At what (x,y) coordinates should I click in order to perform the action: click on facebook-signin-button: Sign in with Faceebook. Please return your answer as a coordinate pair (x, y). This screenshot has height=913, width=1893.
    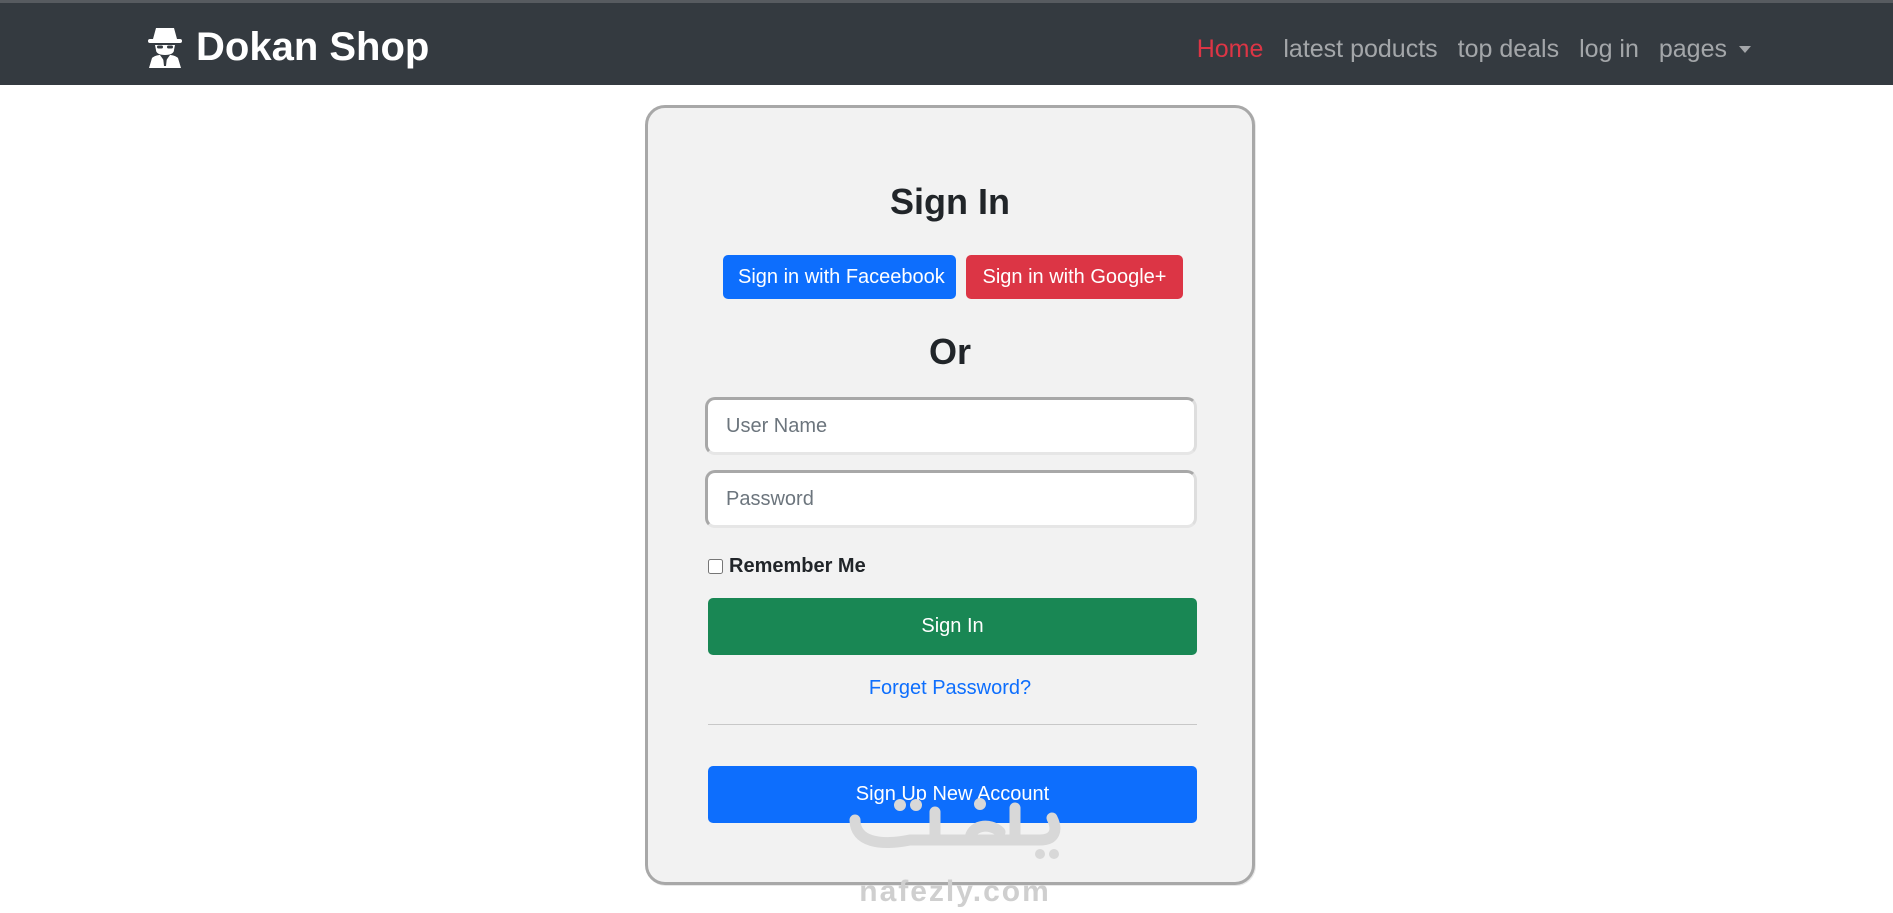
    Looking at the image, I should click on (839, 277).